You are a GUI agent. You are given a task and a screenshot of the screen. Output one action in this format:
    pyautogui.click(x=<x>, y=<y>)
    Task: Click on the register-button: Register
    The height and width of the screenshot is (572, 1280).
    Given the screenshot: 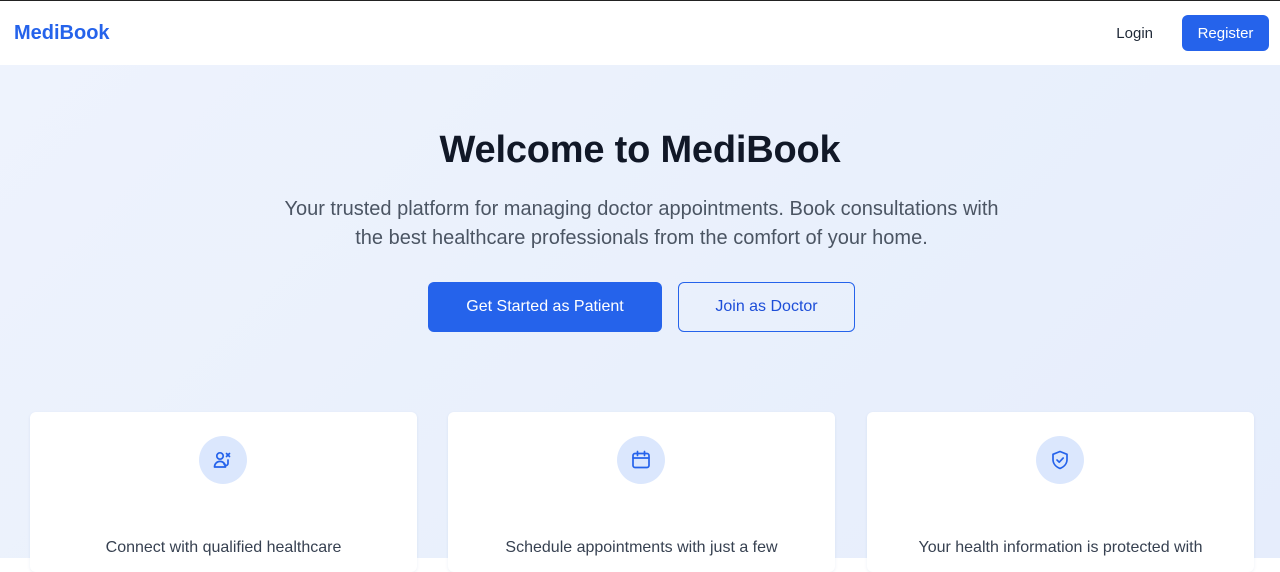 What is the action you would take?
    pyautogui.click(x=1225, y=33)
    